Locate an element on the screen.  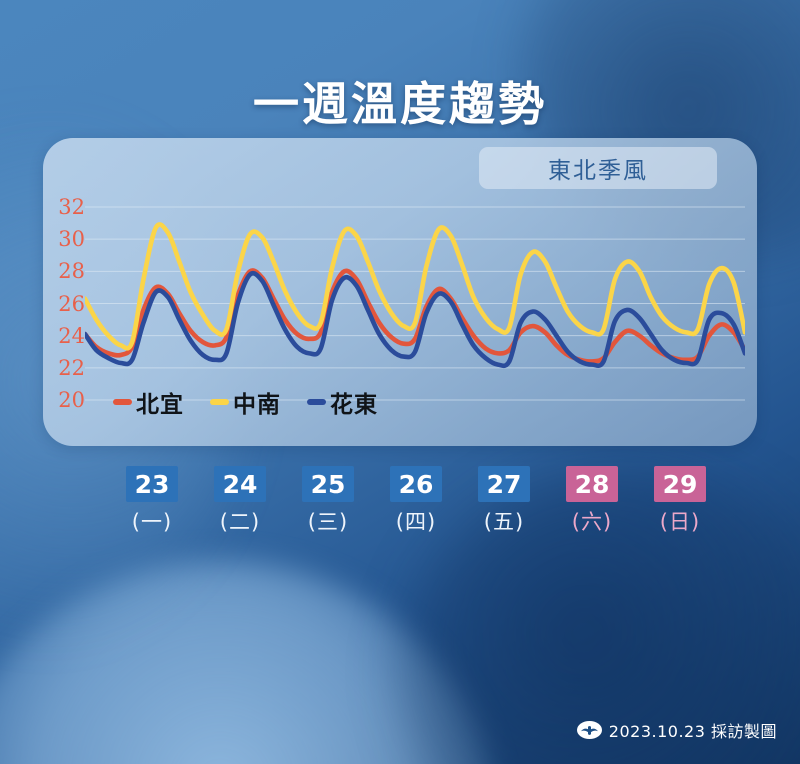
day-column-28: 28 (六) is located at coordinates (592, 501).